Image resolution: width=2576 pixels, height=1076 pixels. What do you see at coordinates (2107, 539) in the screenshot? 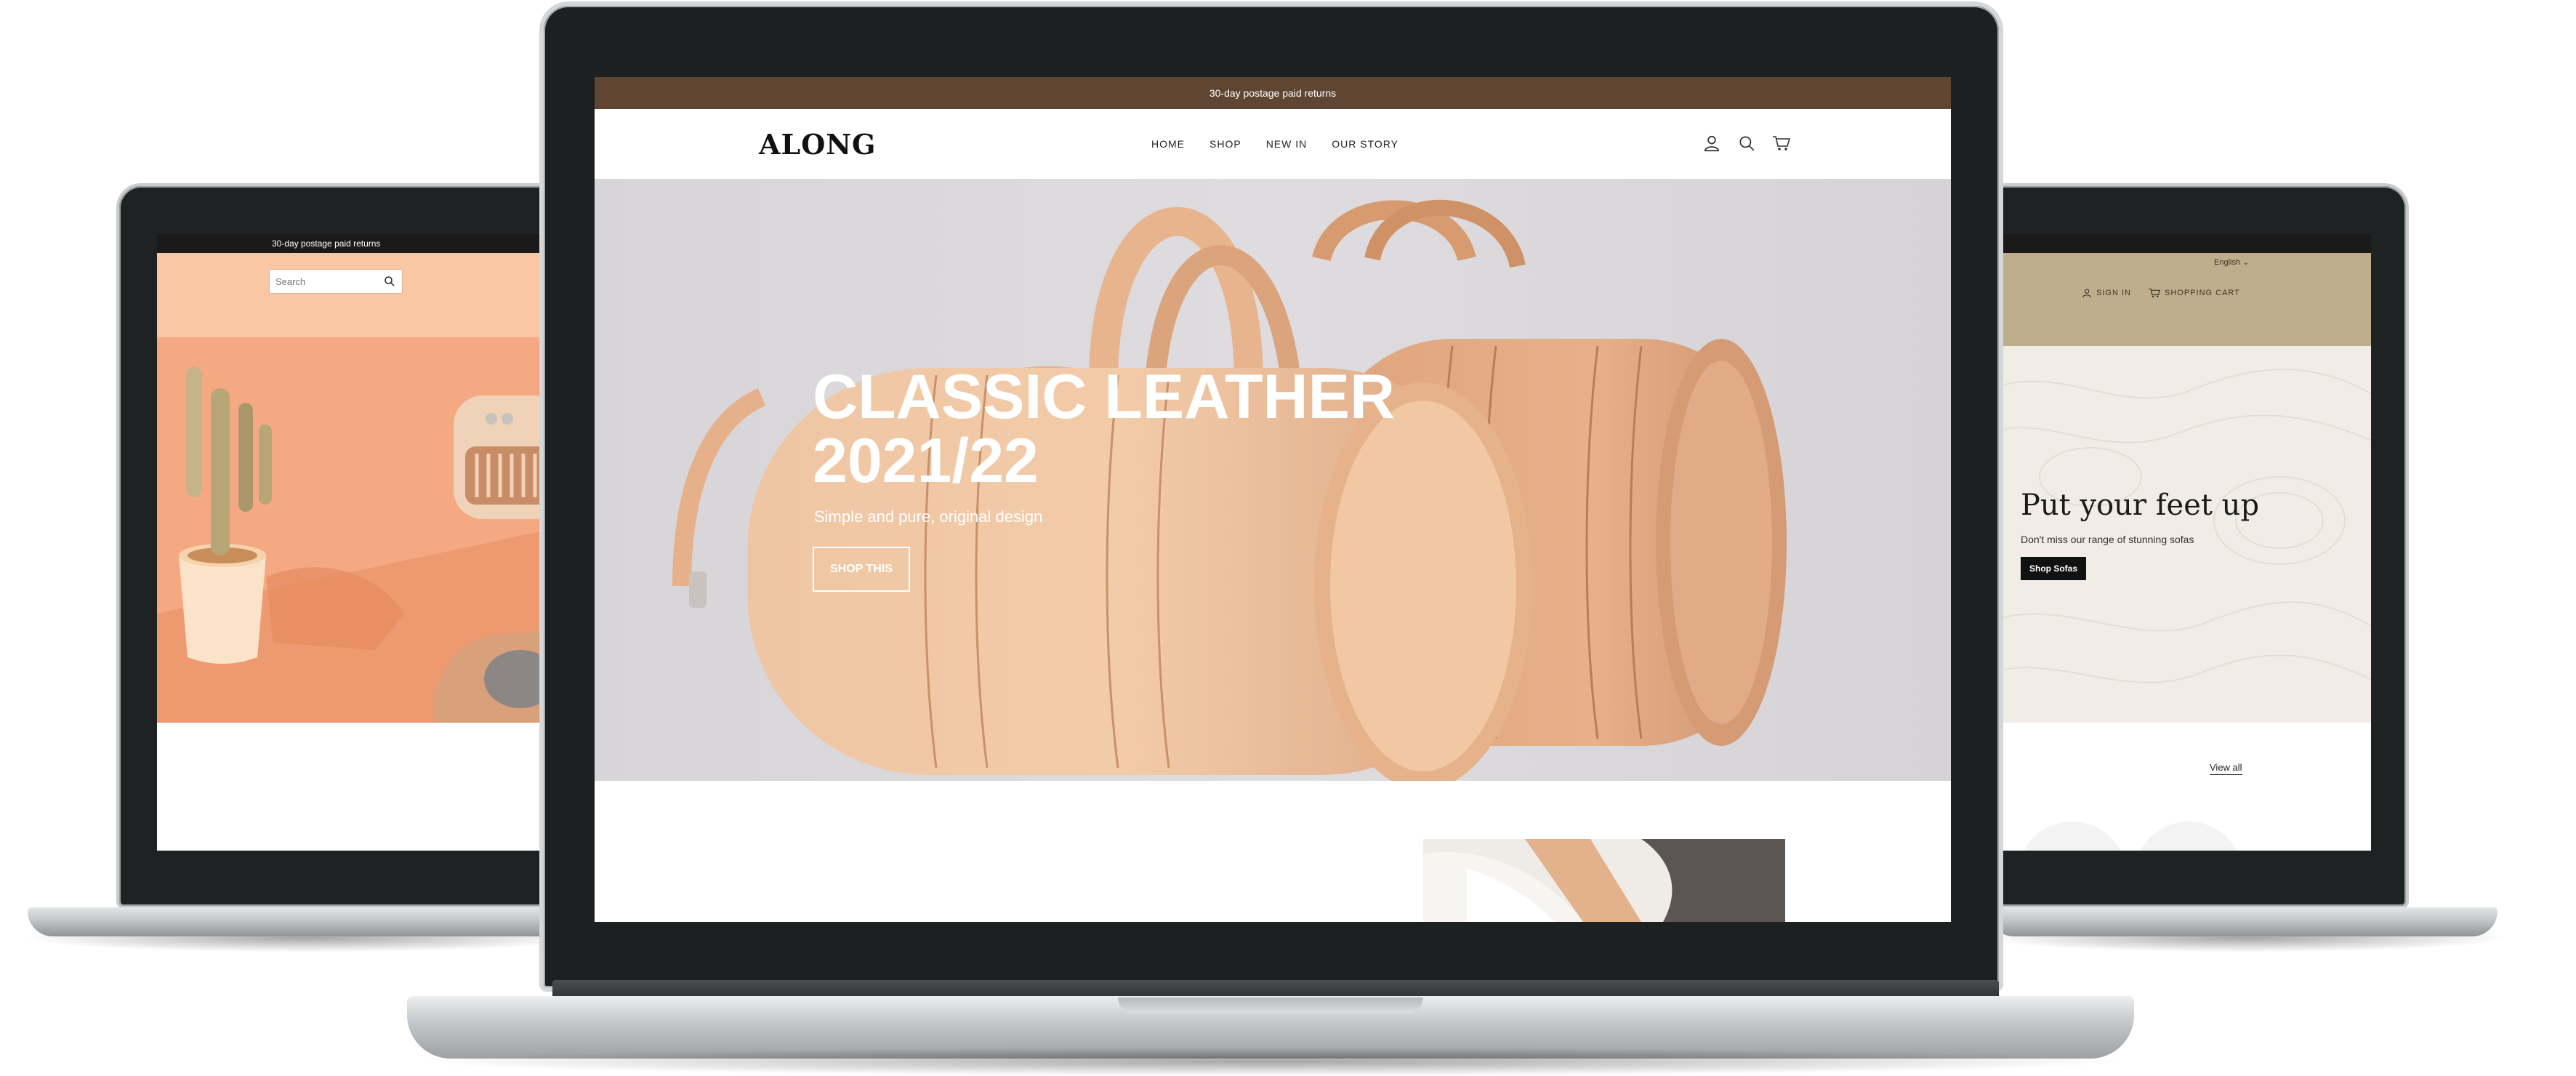
I see `right-hero-subtitle: Don't miss our range of stunning sofas` at bounding box center [2107, 539].